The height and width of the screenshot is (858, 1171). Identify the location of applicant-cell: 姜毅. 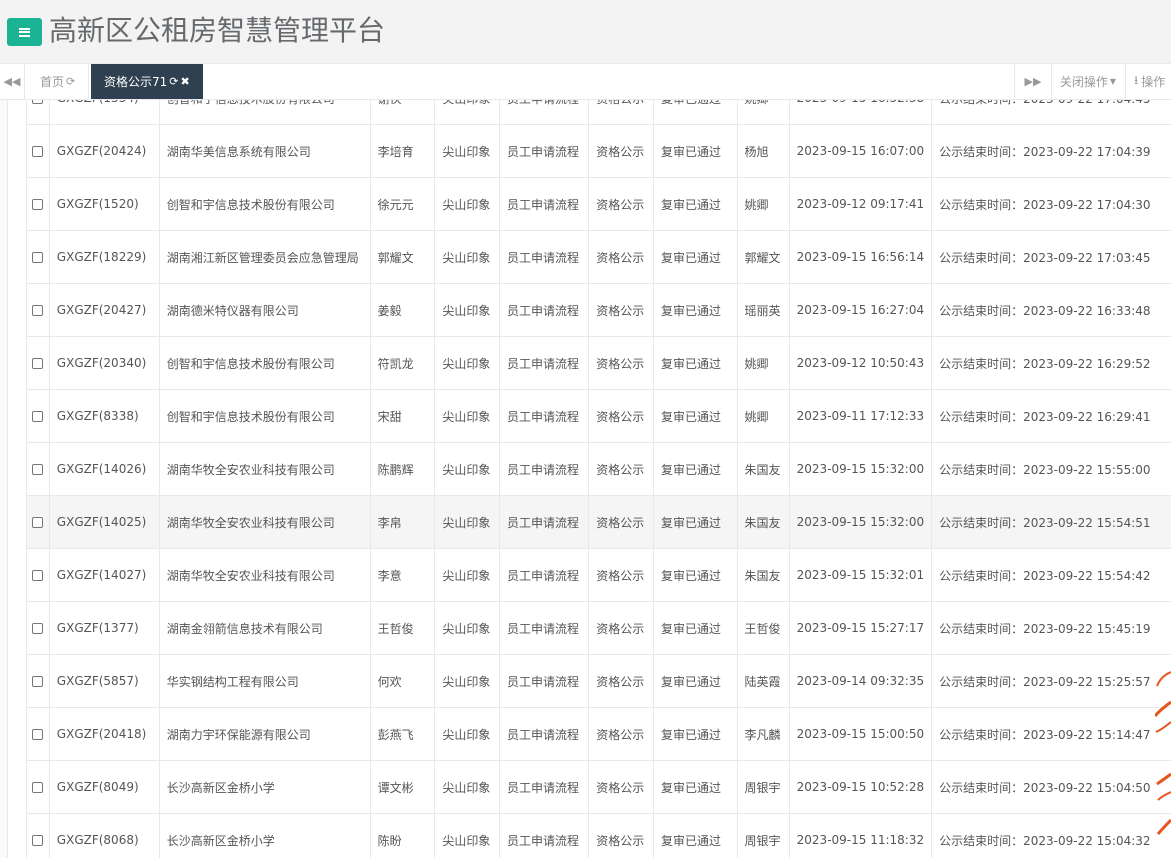
(402, 310).